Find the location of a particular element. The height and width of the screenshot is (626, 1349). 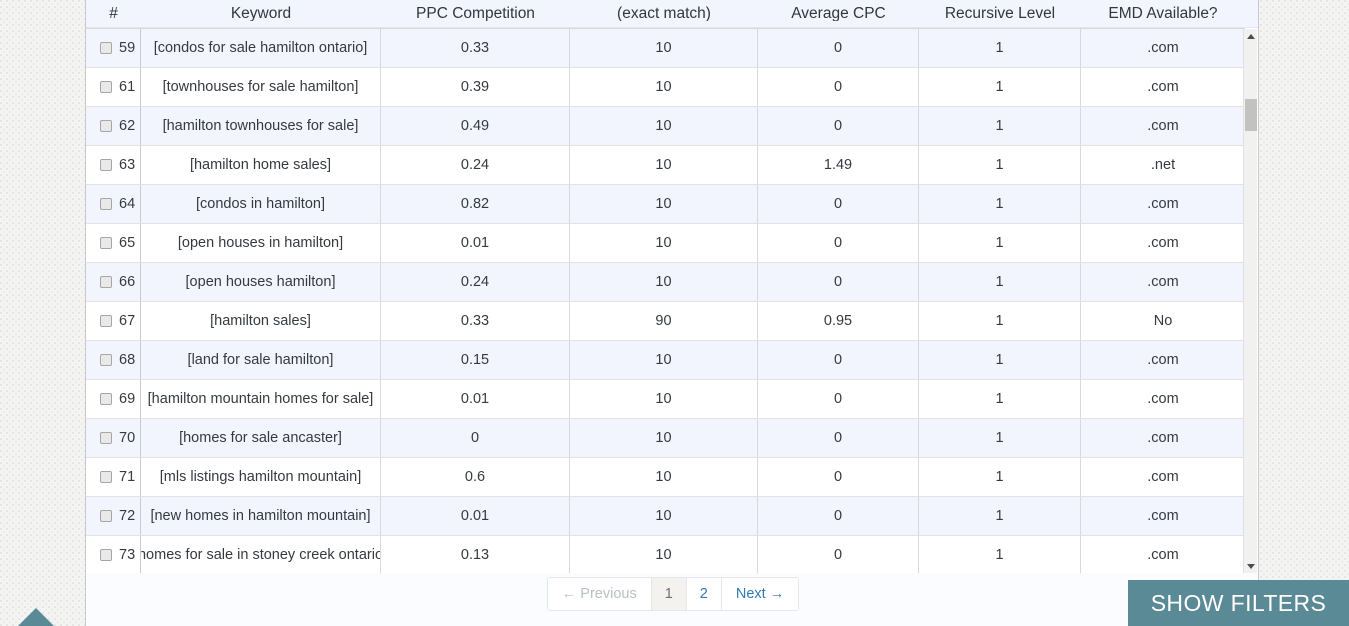

cell-row-index: 69 is located at coordinates (113, 399).